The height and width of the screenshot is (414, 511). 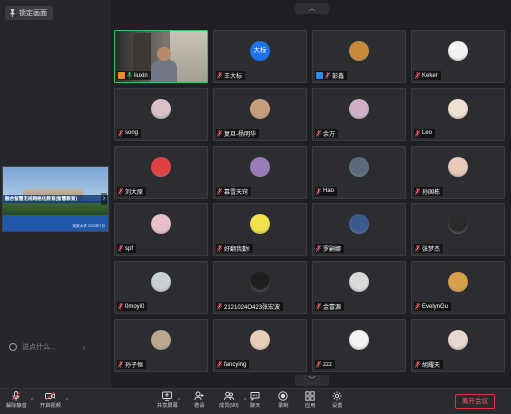 What do you see at coordinates (458, 114) in the screenshot?
I see `participant-tile: Leo` at bounding box center [458, 114].